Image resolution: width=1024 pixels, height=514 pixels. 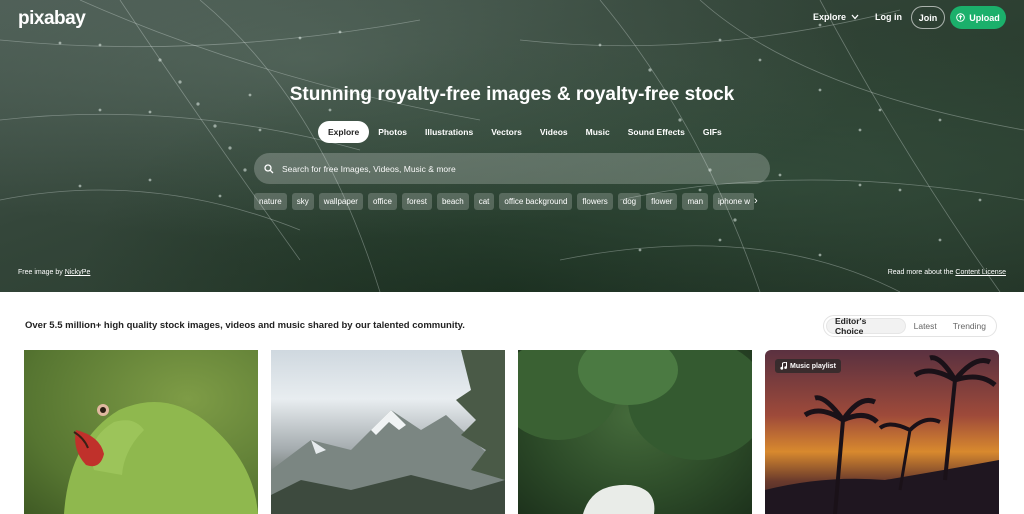 I want to click on tag-chip: nature, so click(x=270, y=201).